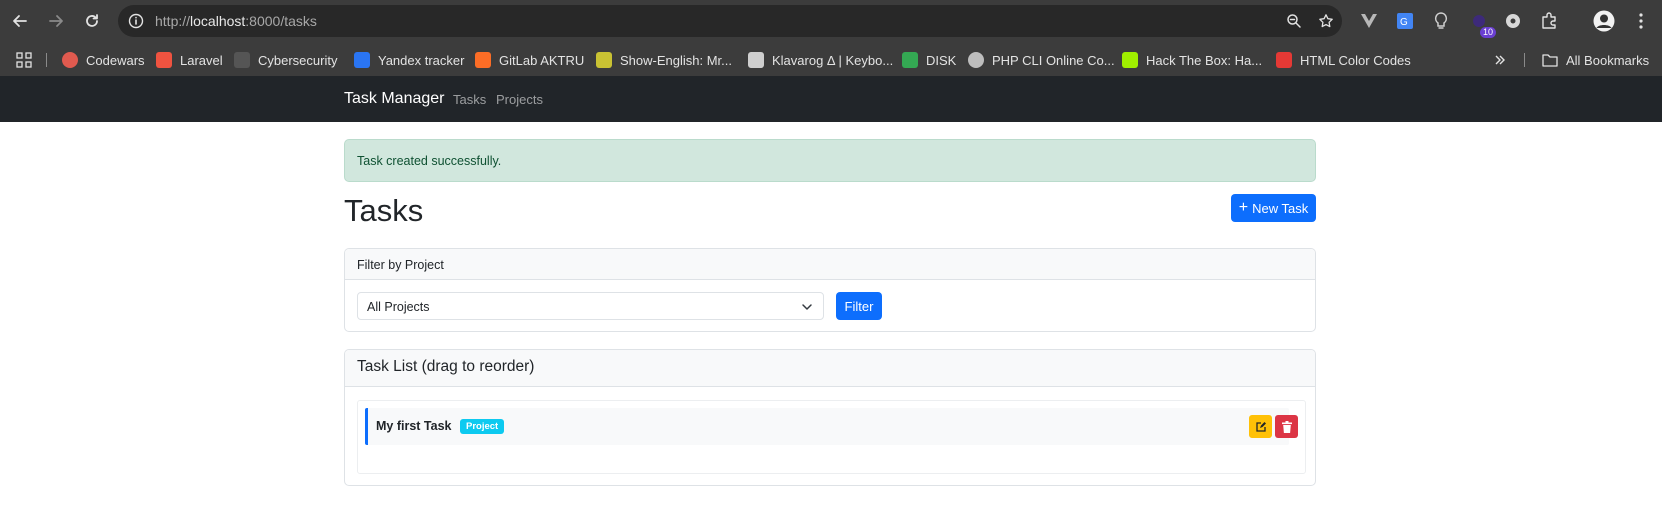  I want to click on menu-dots-icon, so click(1641, 21).